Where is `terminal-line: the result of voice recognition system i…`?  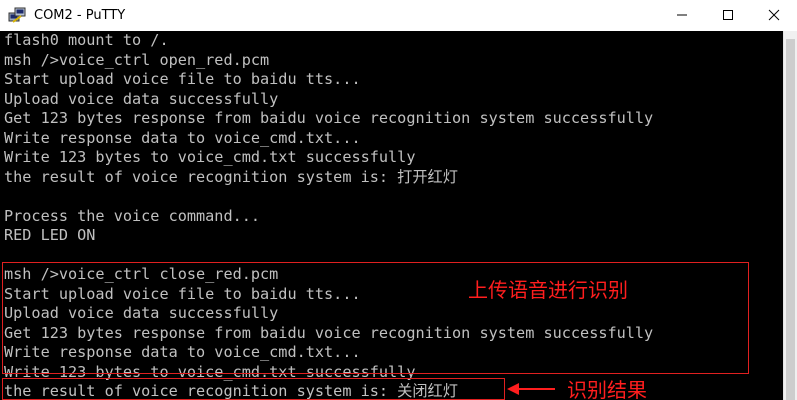 terminal-line: the result of voice recognition system i… is located at coordinates (231, 176).